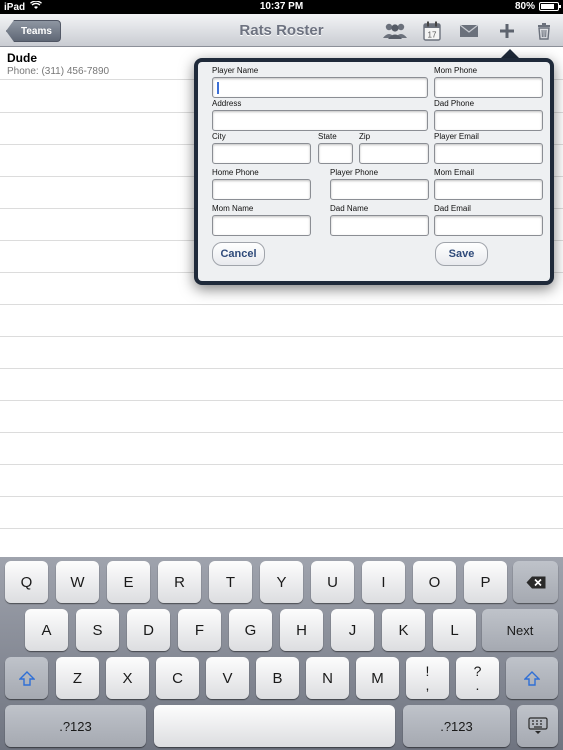 The image size is (563, 750). I want to click on key-l: L, so click(454, 630).